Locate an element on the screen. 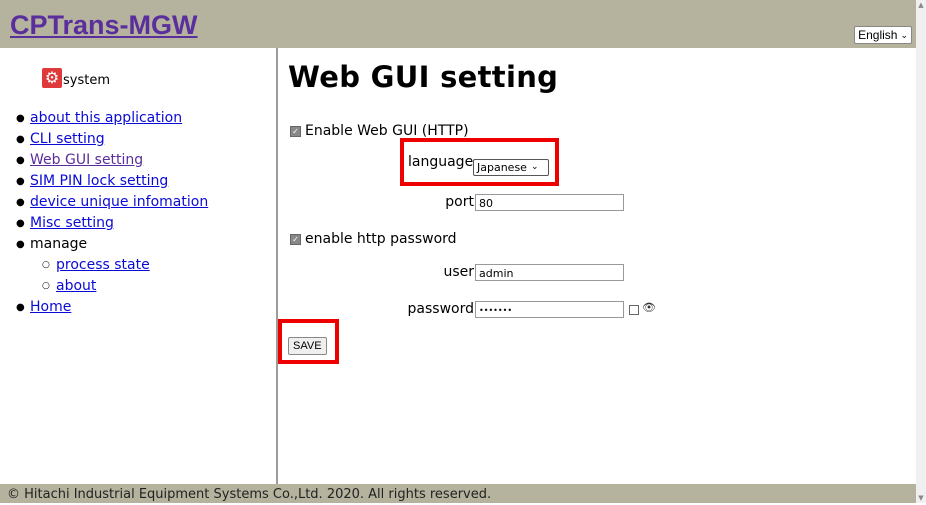 Image resolution: width=926 pixels, height=505 pixels. sidebar-item-misc: ● Misc setting is located at coordinates (112, 223).